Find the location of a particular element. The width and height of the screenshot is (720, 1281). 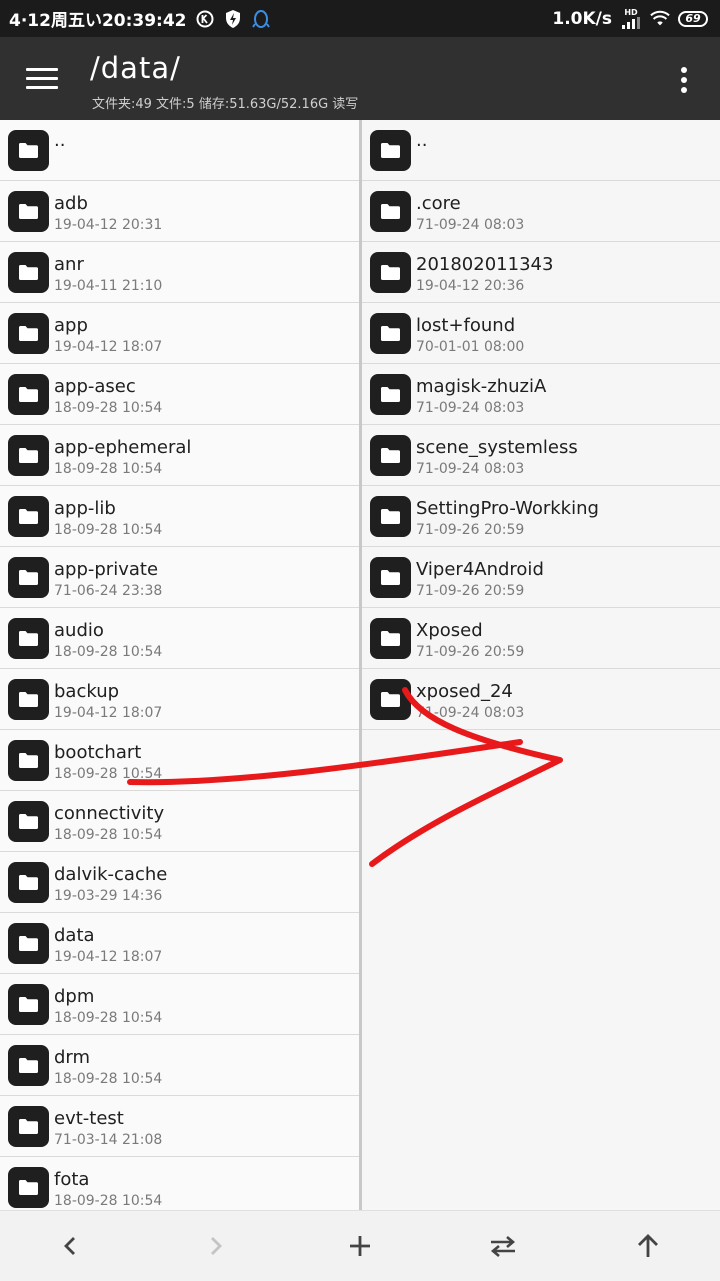

file-name: lost+found is located at coordinates (466, 325).